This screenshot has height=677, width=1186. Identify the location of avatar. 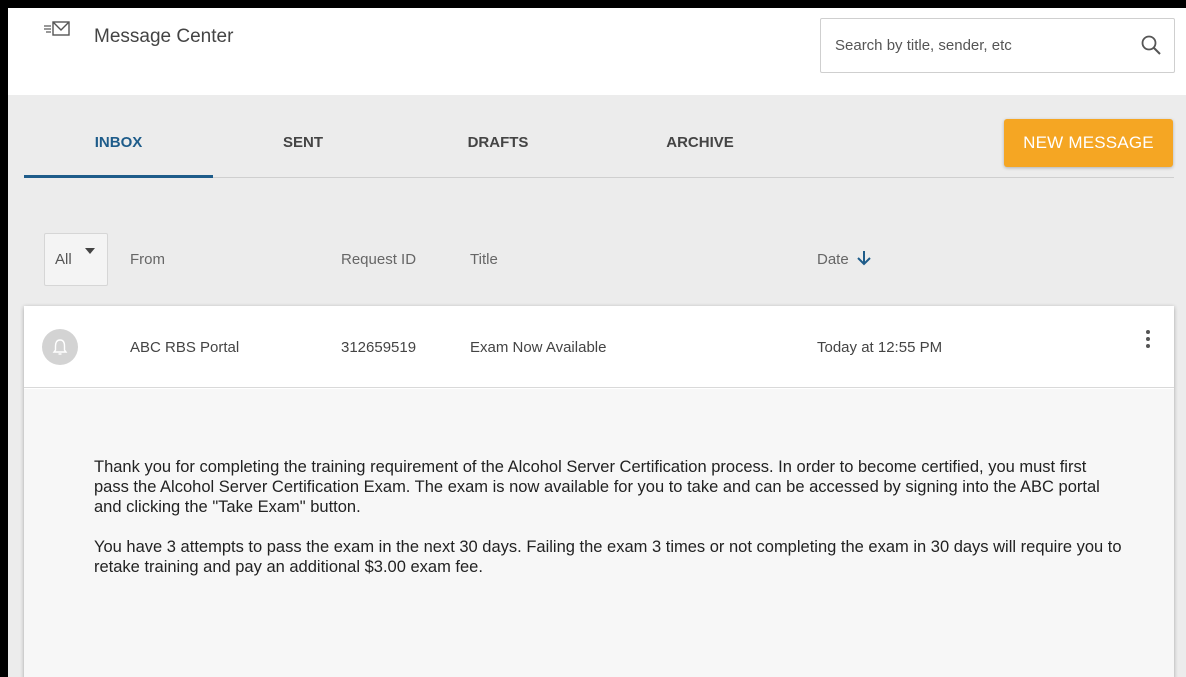
(60, 347).